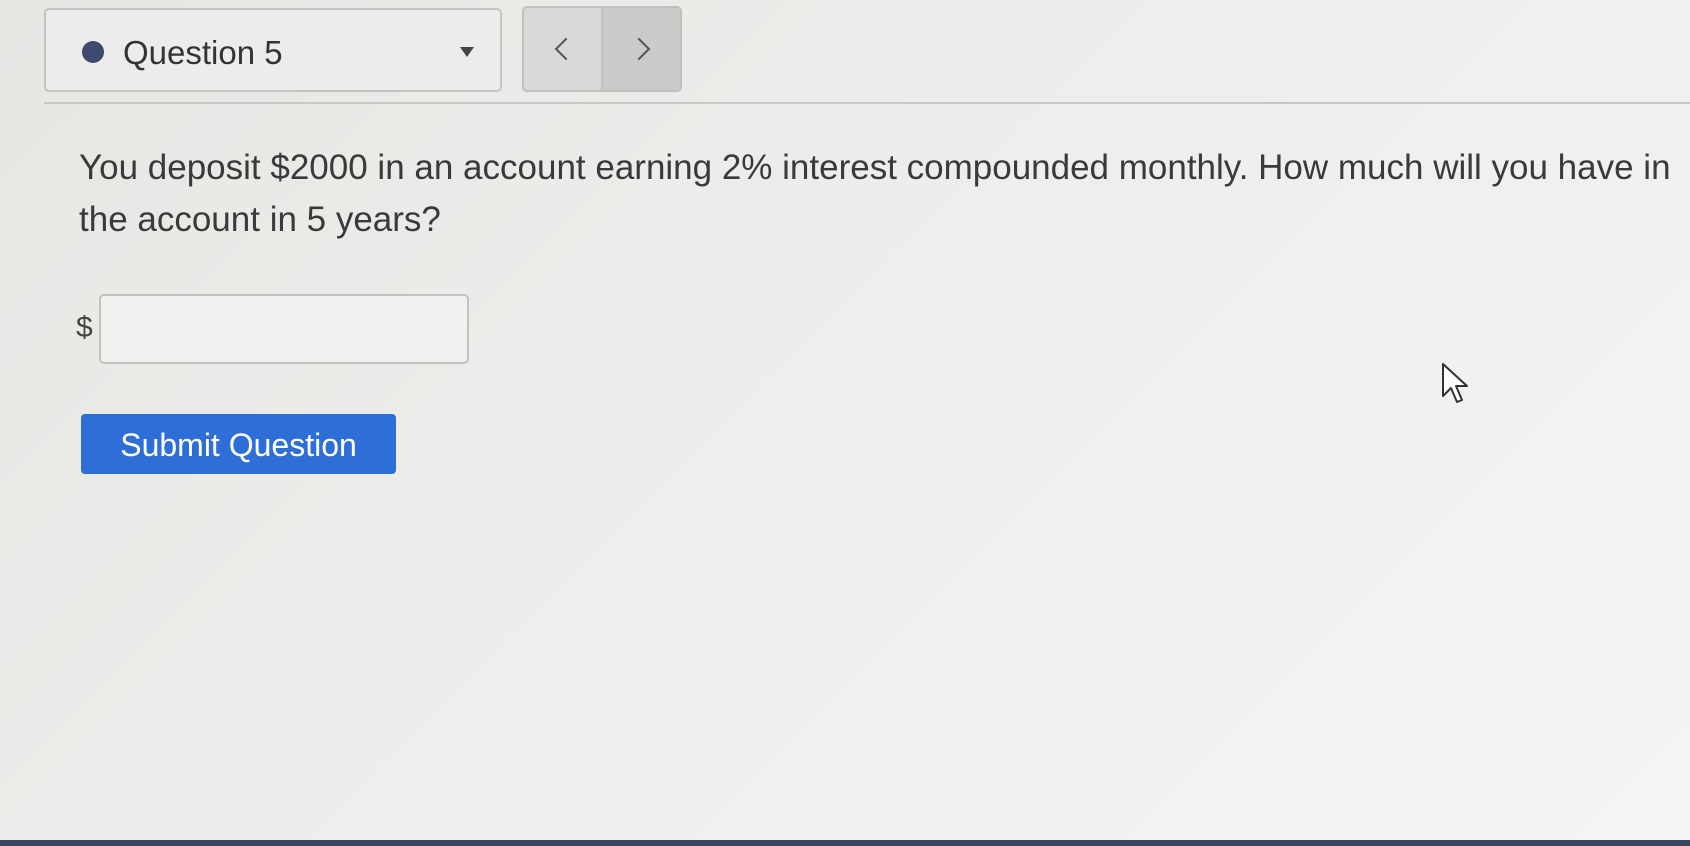  I want to click on next-question-button, so click(641, 49).